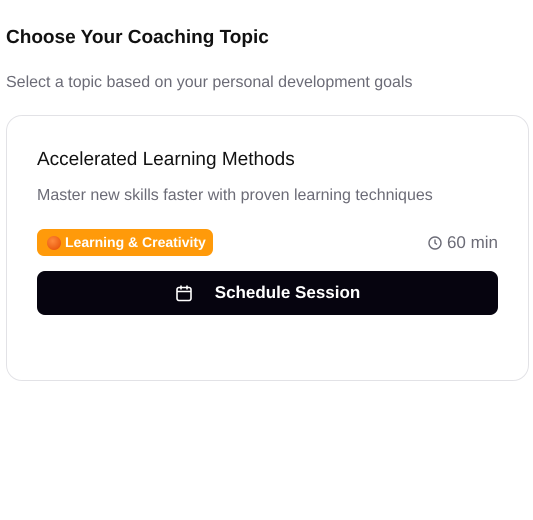 Image resolution: width=533 pixels, height=520 pixels. What do you see at coordinates (463, 242) in the screenshot?
I see `duration-label: 60 min` at bounding box center [463, 242].